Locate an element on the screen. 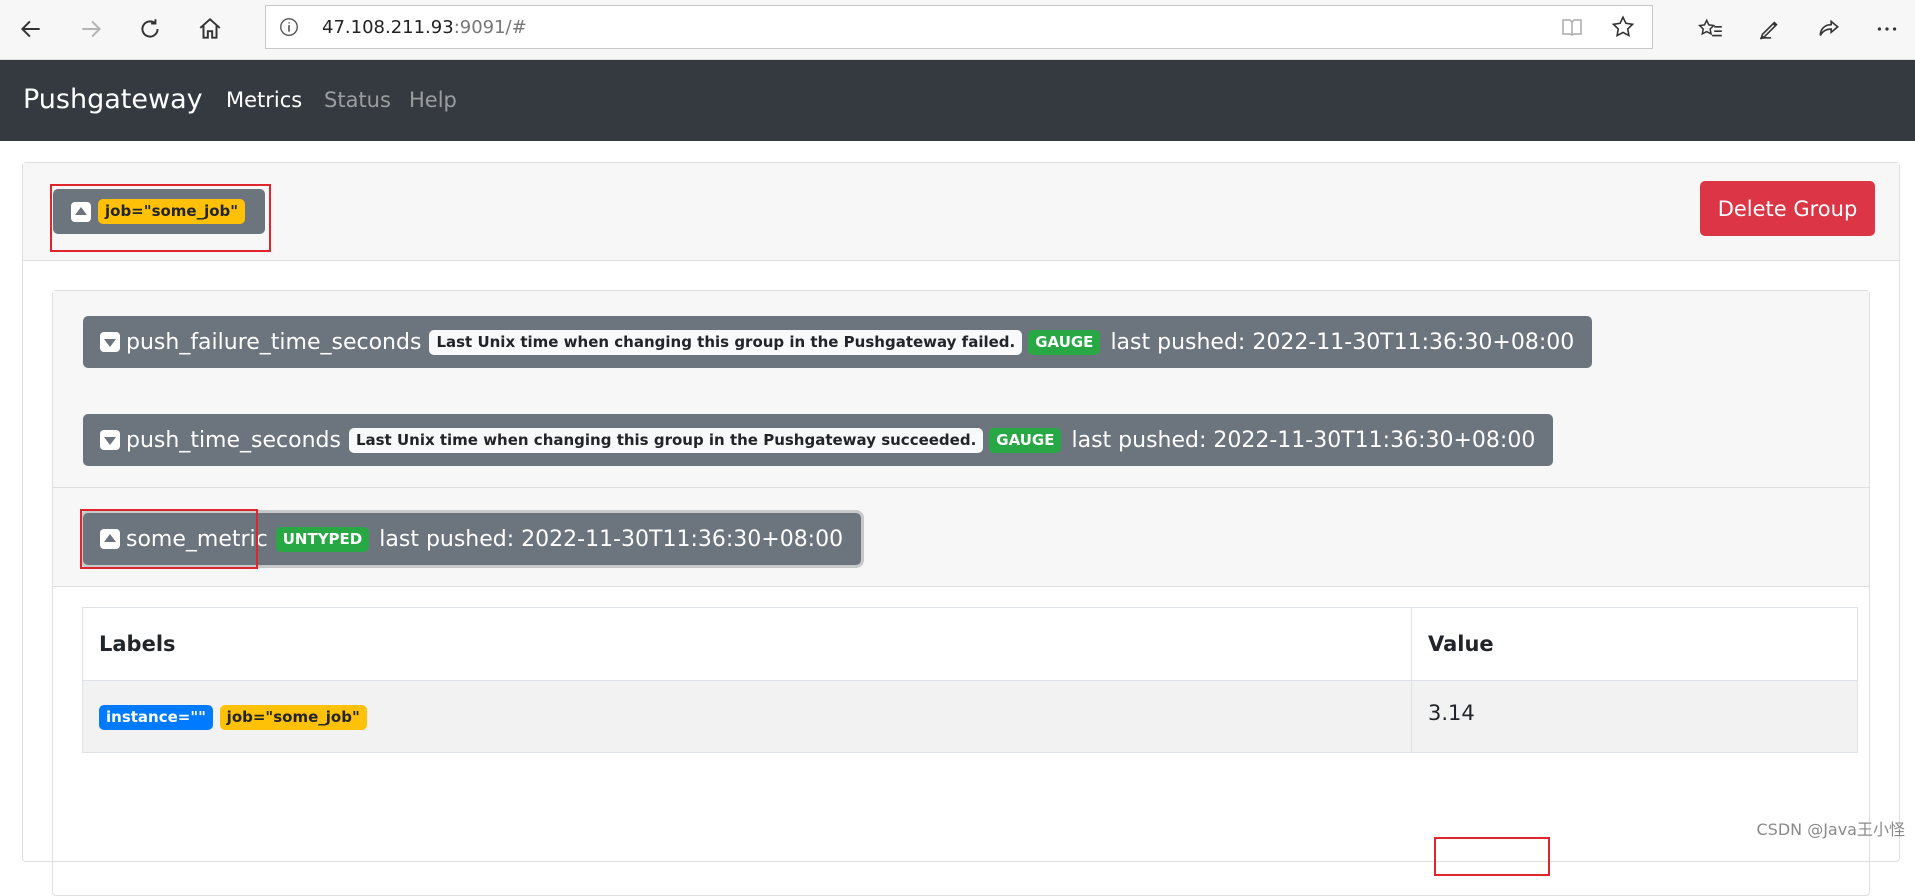  metric-value: 3.14 is located at coordinates (1451, 712).